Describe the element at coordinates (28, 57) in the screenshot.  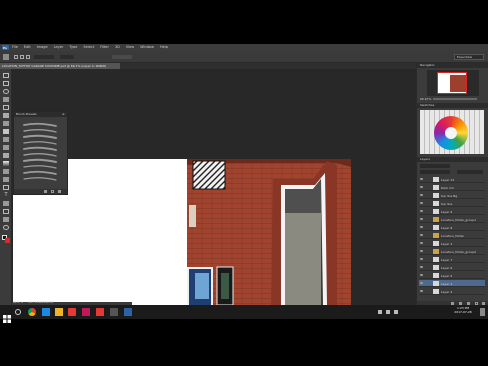
I see `mode-subtract-icon` at that location.